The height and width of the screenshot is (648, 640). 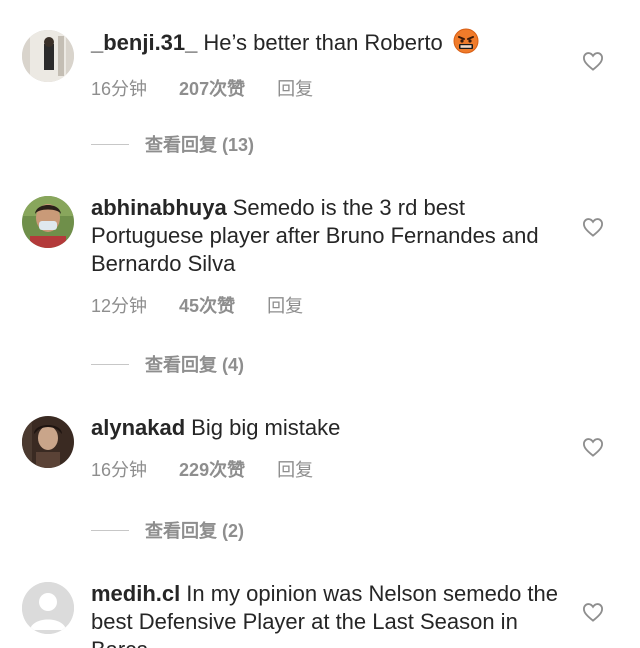 I want to click on comment-text: alynakad Big big mistake, so click(x=326, y=428).